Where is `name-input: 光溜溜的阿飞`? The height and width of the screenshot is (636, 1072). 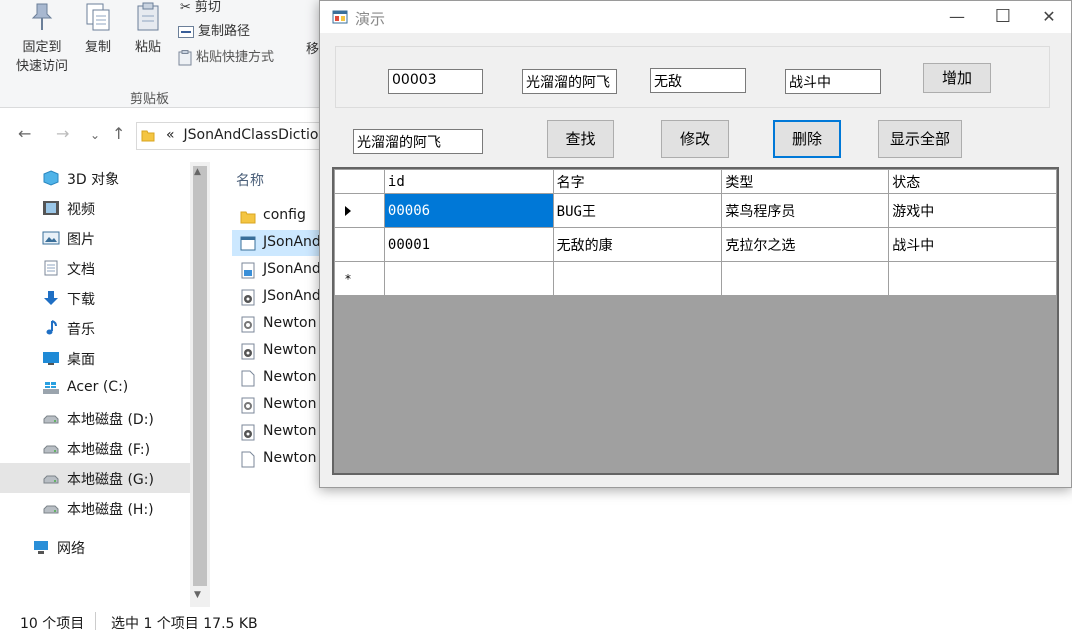
name-input: 光溜溜的阿飞 is located at coordinates (569, 81).